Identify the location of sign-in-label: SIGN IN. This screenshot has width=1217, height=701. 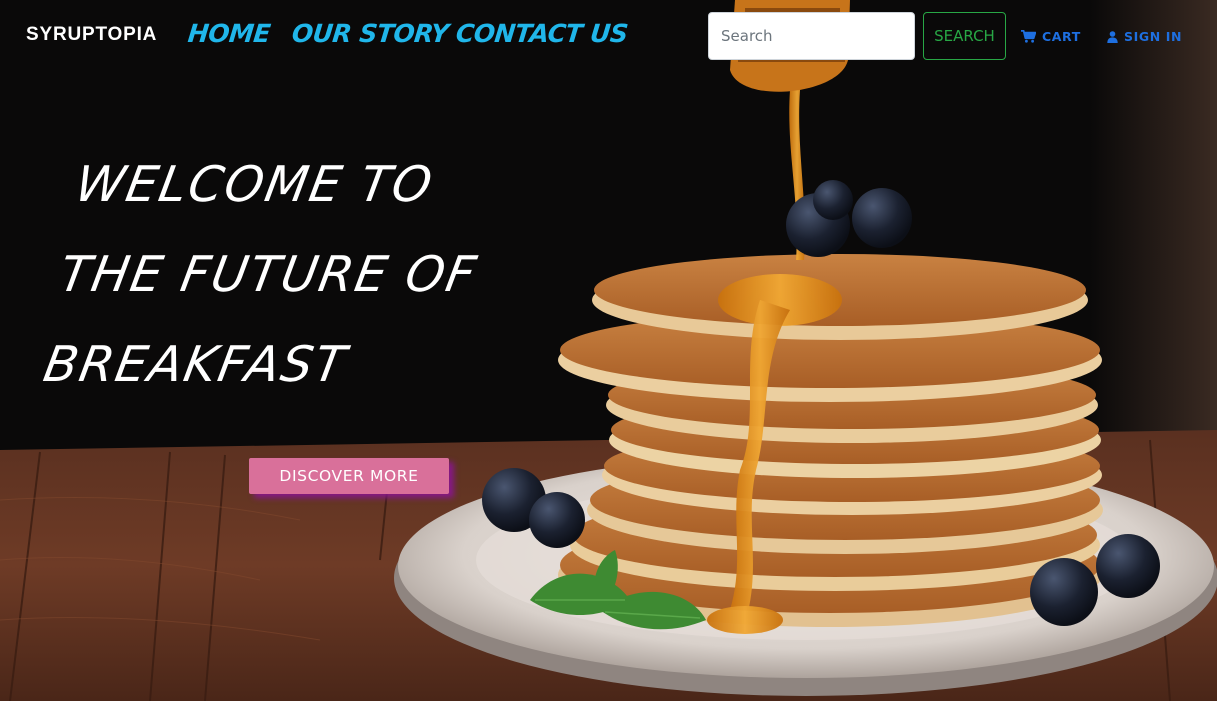
(1153, 36).